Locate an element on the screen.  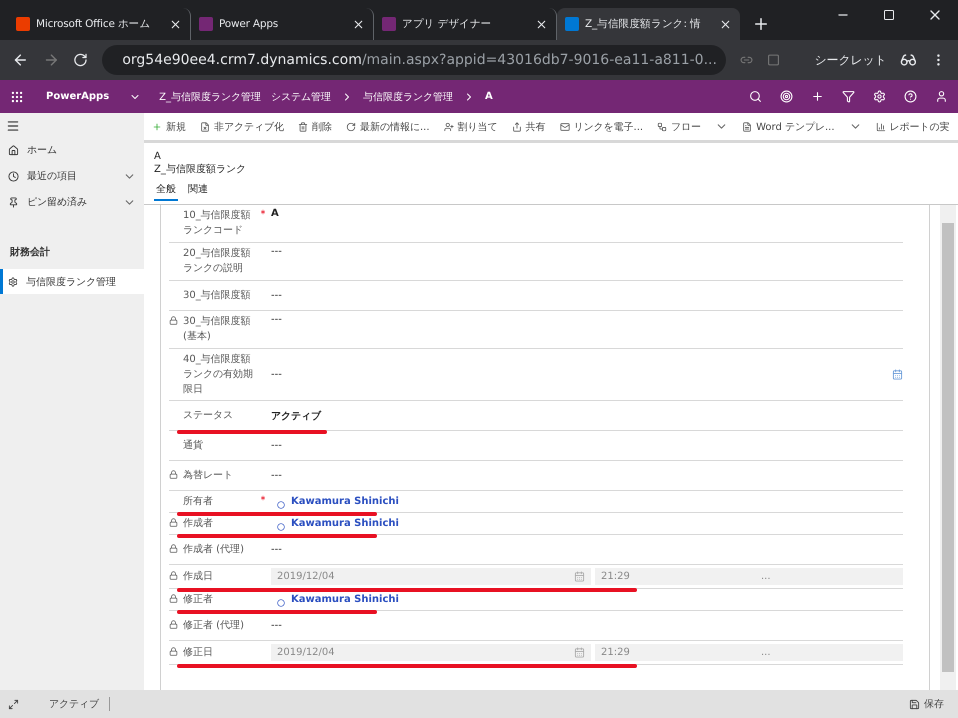
menu-icon is located at coordinates (13, 126).